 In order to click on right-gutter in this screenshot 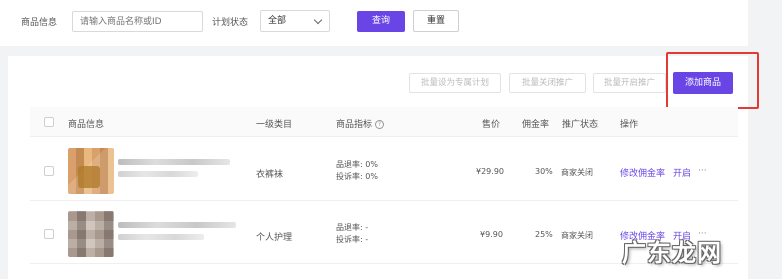, I will do `click(765, 139)`.